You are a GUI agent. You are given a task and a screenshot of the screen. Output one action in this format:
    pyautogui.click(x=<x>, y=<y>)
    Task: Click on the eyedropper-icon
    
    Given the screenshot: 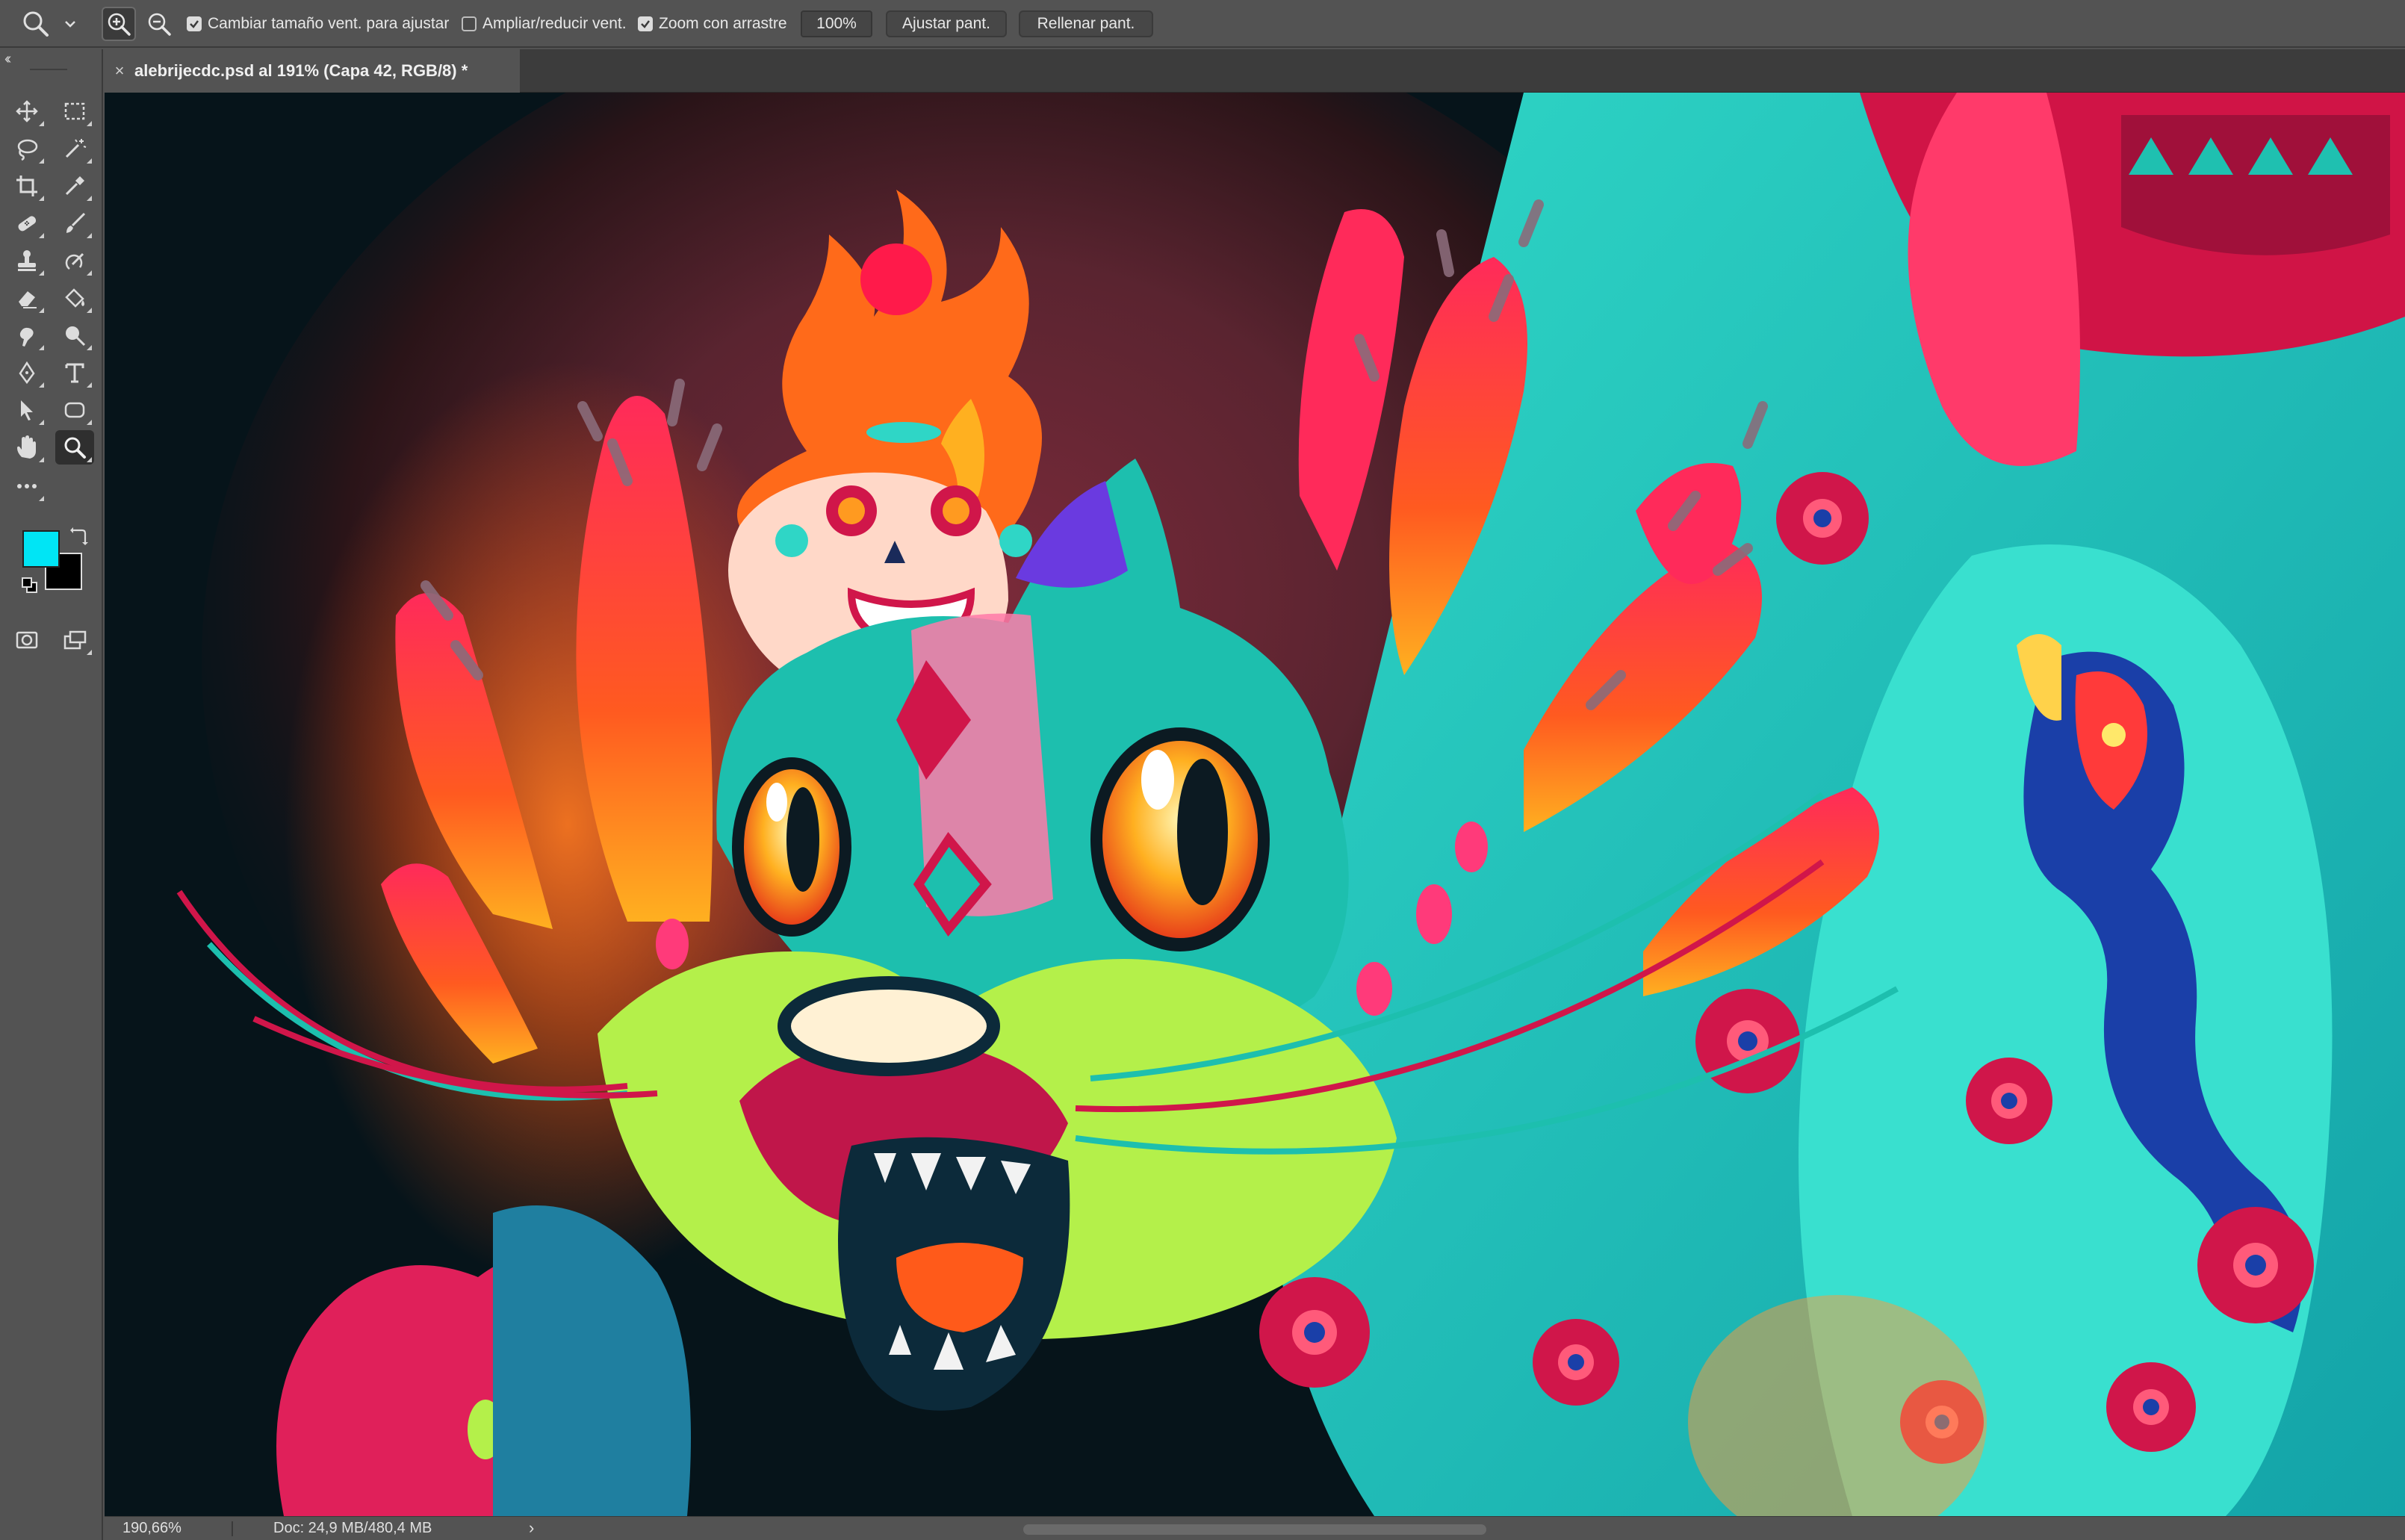 What is the action you would take?
    pyautogui.click(x=75, y=186)
    